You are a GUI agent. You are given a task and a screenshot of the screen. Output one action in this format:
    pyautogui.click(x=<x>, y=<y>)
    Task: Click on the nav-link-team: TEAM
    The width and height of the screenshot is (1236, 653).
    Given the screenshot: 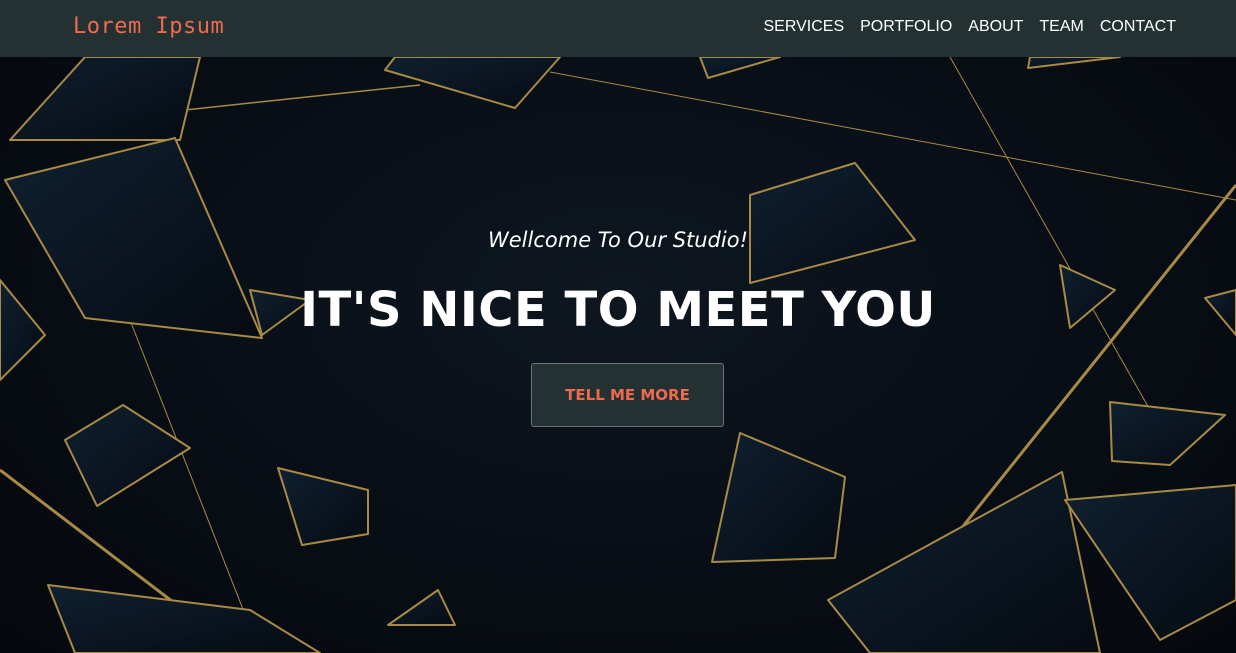 What is the action you would take?
    pyautogui.click(x=1061, y=27)
    